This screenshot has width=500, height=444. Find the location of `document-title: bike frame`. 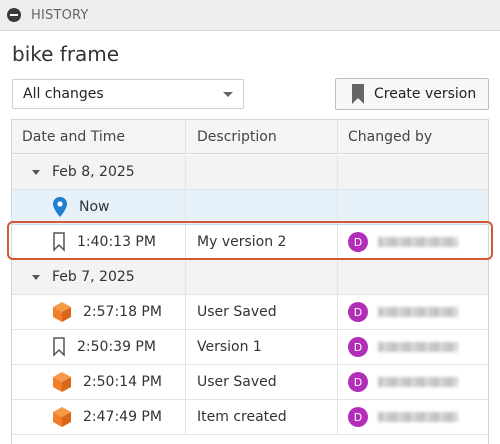

document-title: bike frame is located at coordinates (66, 54).